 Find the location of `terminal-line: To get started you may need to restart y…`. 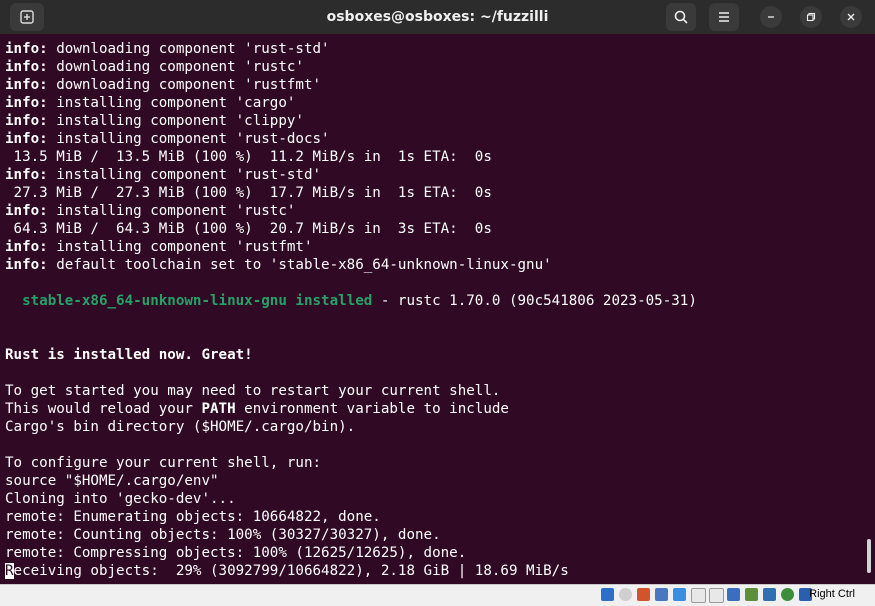

terminal-line: To get started you may need to restart y… is located at coordinates (351, 391).